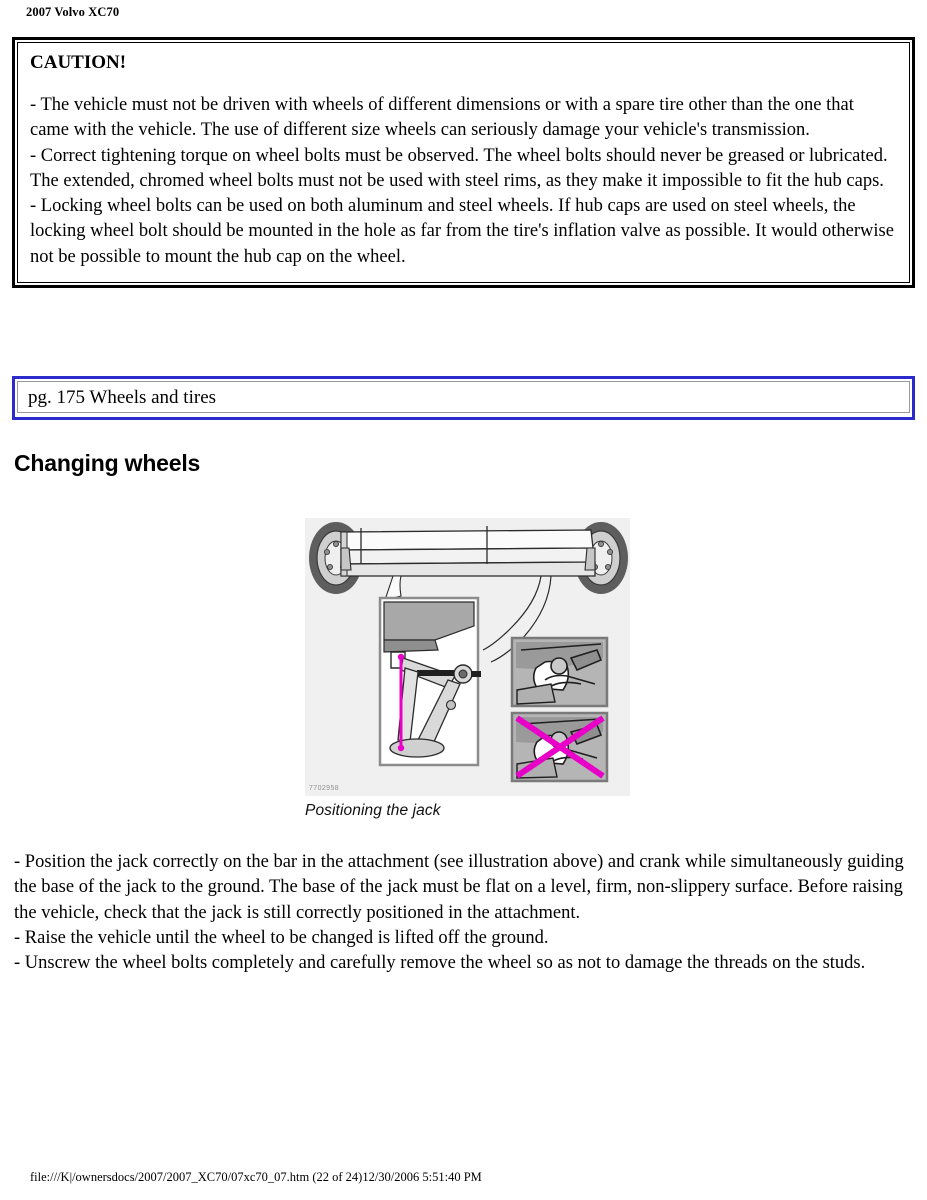  What do you see at coordinates (429, 681) in the screenshot?
I see `jack-detail-panel` at bounding box center [429, 681].